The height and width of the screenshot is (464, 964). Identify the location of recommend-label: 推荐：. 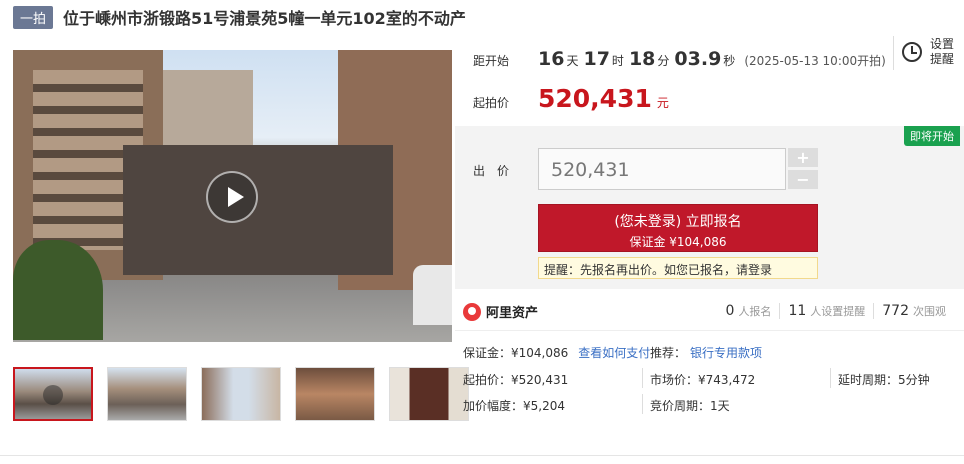
(668, 353).